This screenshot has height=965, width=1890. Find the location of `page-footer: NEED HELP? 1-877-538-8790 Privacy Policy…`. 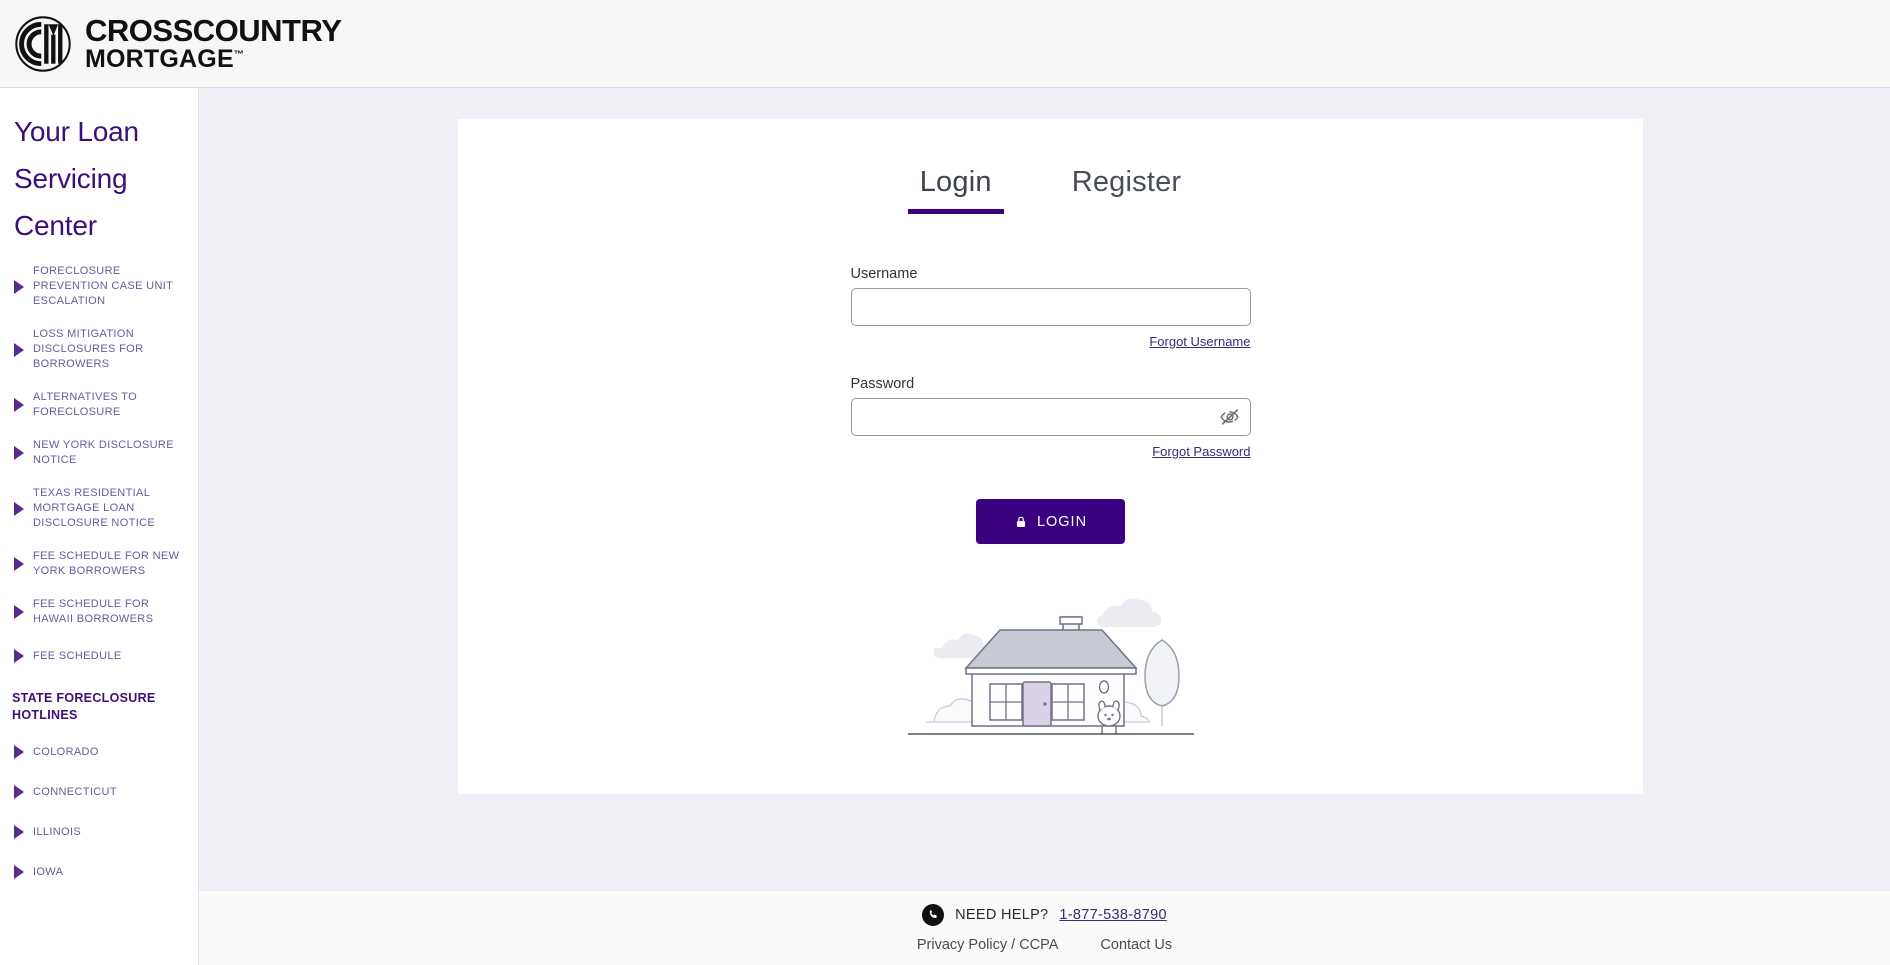

page-footer: NEED HELP? 1-877-538-8790 Privacy Policy… is located at coordinates (1044, 927).